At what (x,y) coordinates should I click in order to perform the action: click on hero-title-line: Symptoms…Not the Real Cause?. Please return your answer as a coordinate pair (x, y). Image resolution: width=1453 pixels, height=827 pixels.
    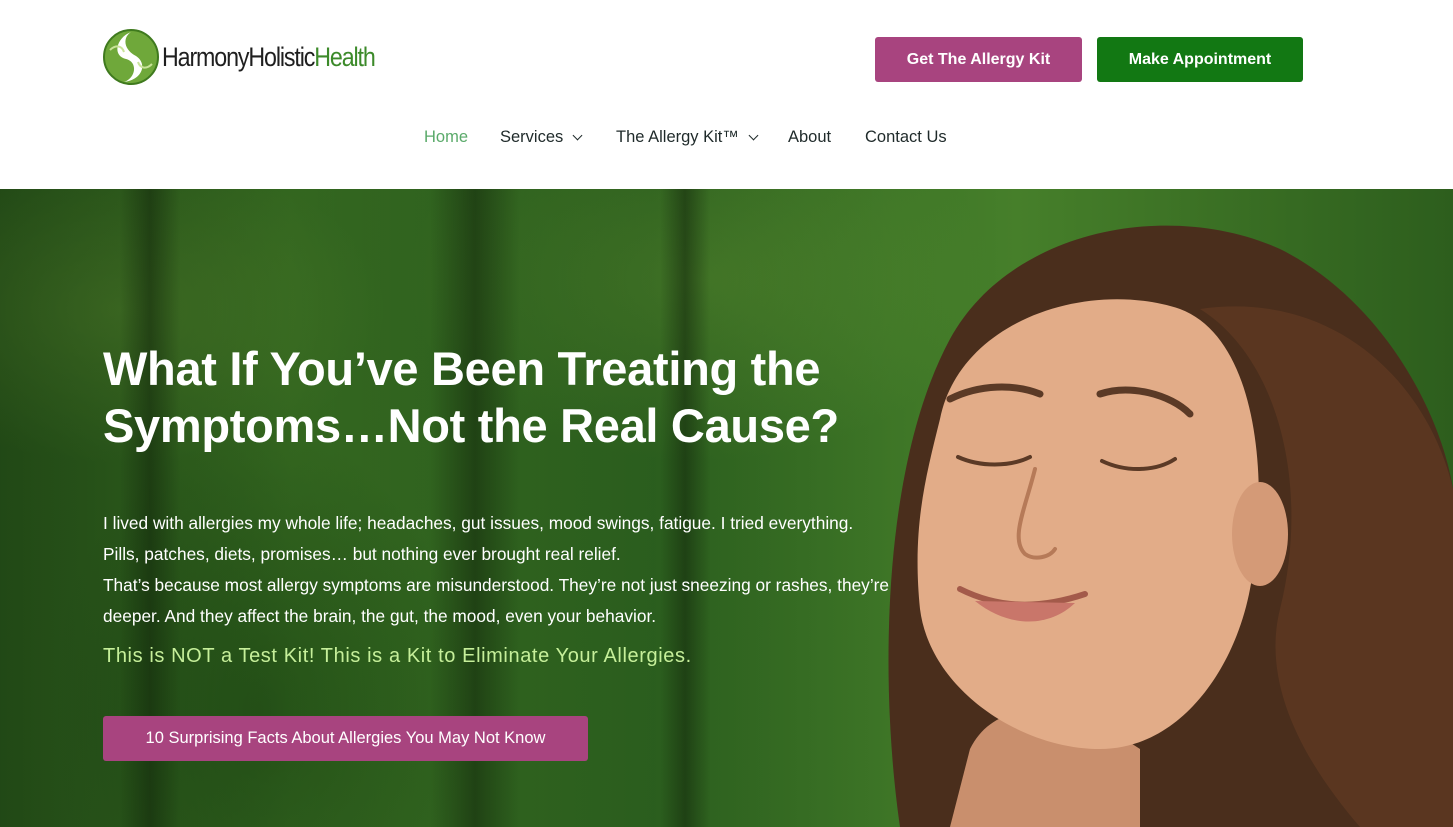
    Looking at the image, I should click on (471, 425).